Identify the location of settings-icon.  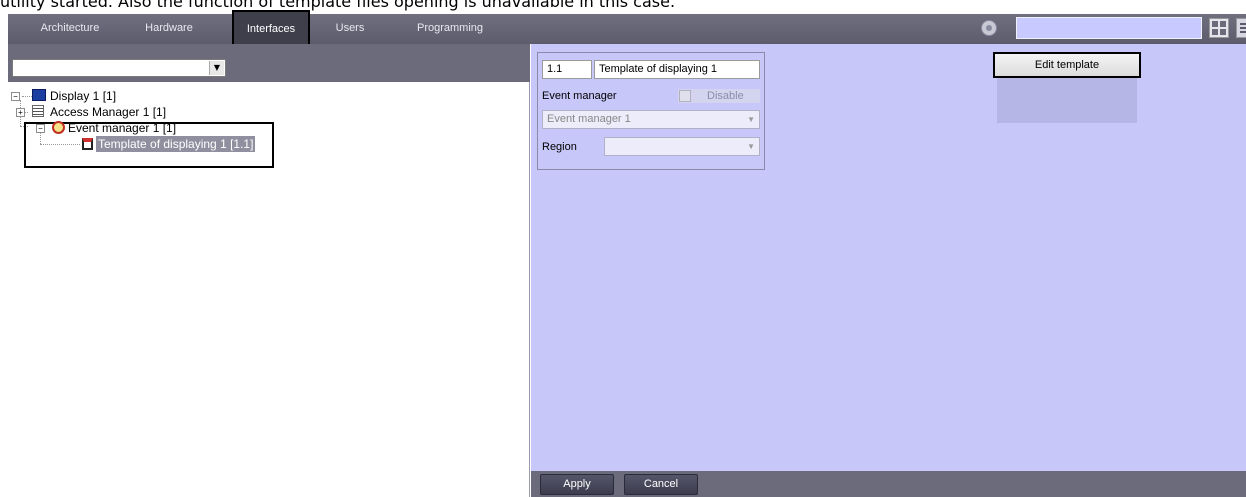
(989, 28).